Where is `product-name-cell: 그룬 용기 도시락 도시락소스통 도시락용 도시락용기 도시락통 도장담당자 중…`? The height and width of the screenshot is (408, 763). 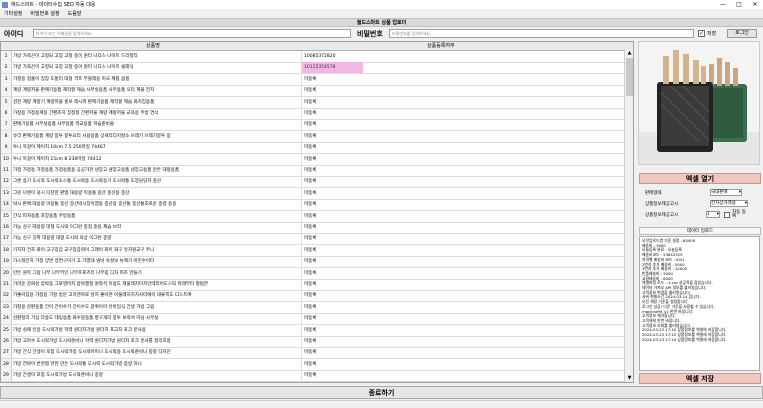 product-name-cell: 그룬 용기 도시락 도시락소스통 도시락용 도시락용기 도시락통 도장담당자 중… is located at coordinates (155, 181).